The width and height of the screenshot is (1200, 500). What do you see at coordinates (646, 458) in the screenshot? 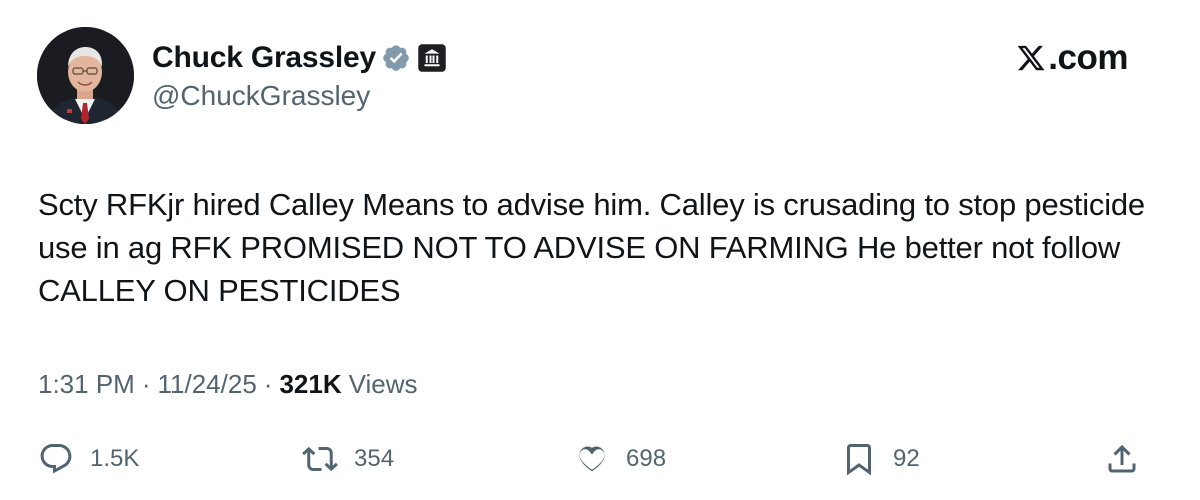
I see `like-count: 698` at bounding box center [646, 458].